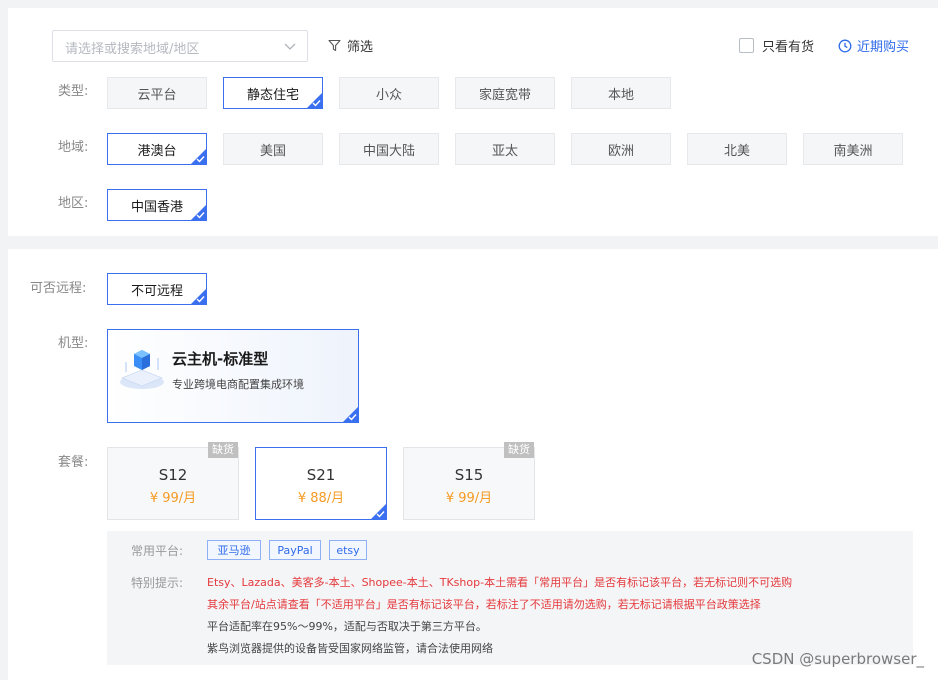  What do you see at coordinates (853, 149) in the screenshot?
I see `domain-option-south-america: 南美洲` at bounding box center [853, 149].